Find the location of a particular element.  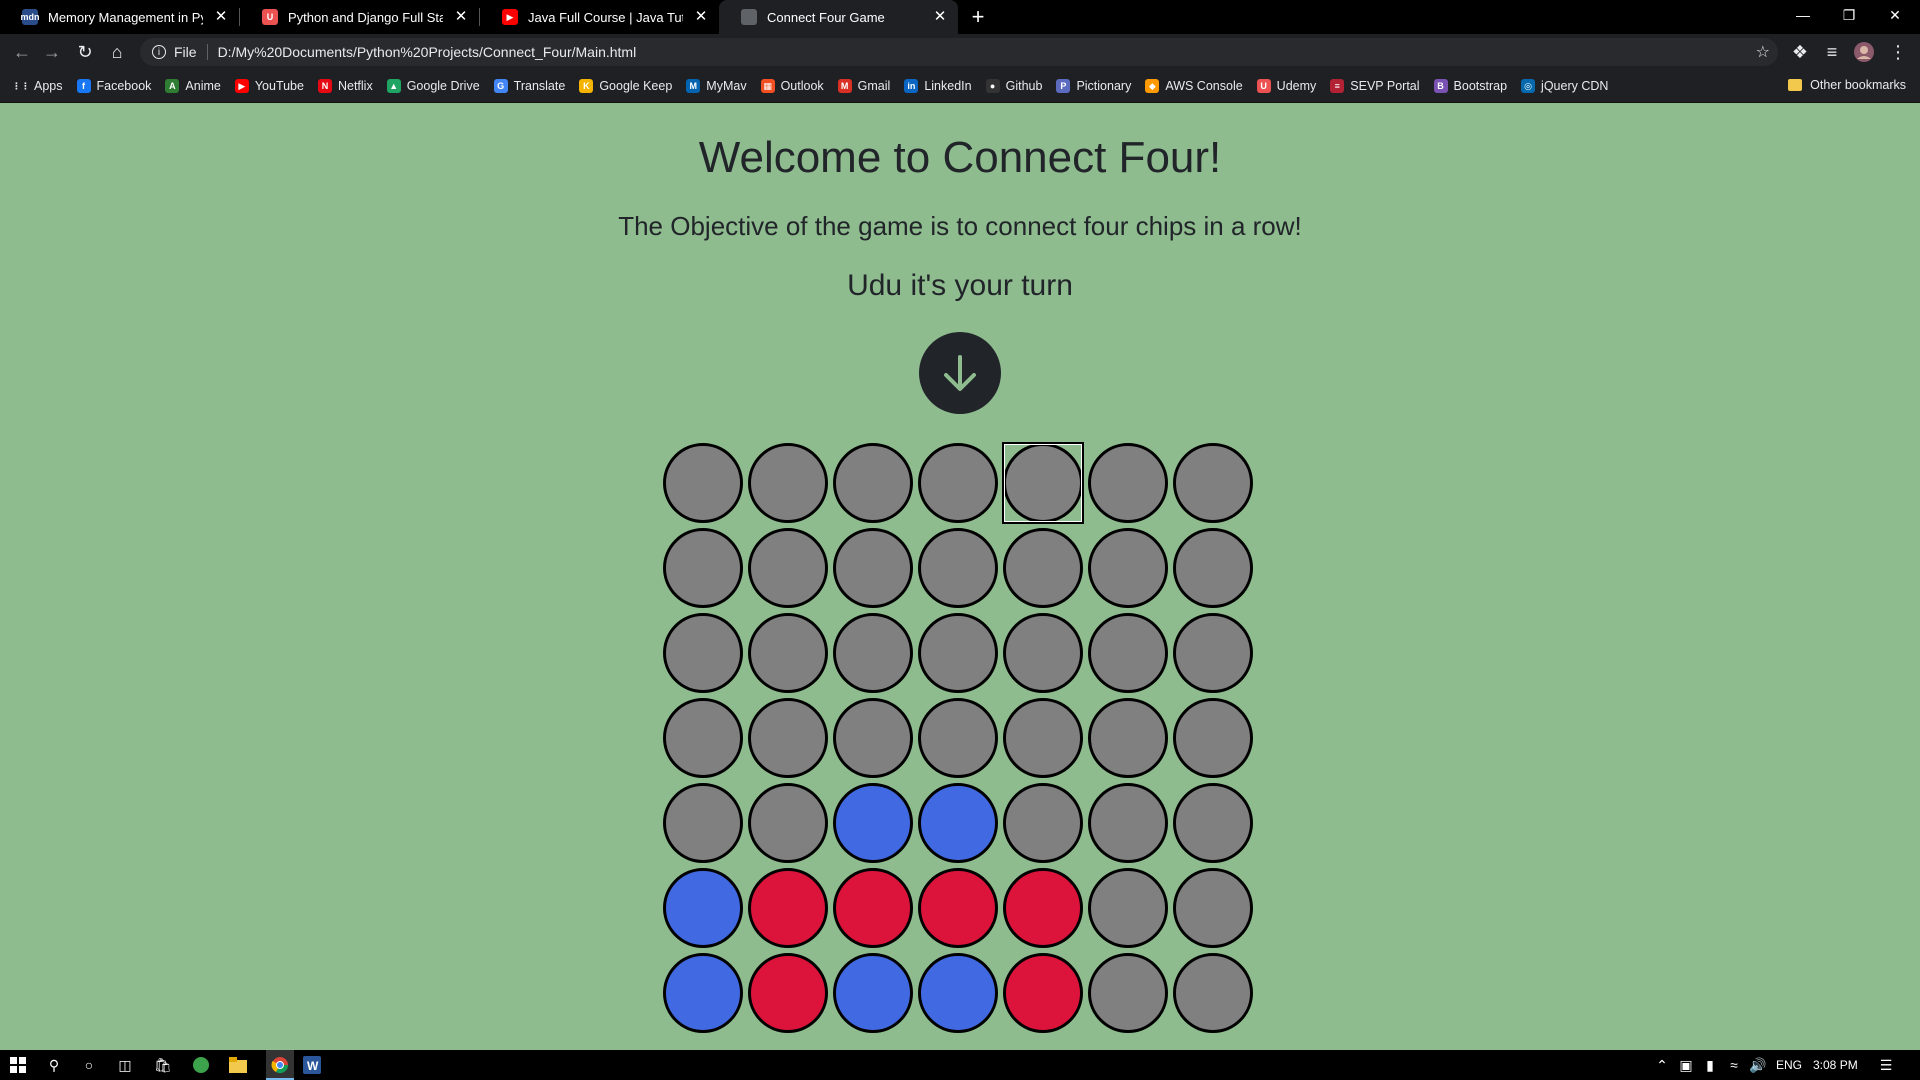

browser-tab: U Python and Django Full Stack We ✕ is located at coordinates (359, 17).